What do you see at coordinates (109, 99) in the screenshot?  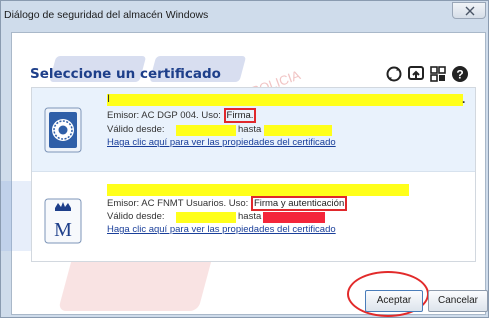 I see `certificate-name: I` at bounding box center [109, 99].